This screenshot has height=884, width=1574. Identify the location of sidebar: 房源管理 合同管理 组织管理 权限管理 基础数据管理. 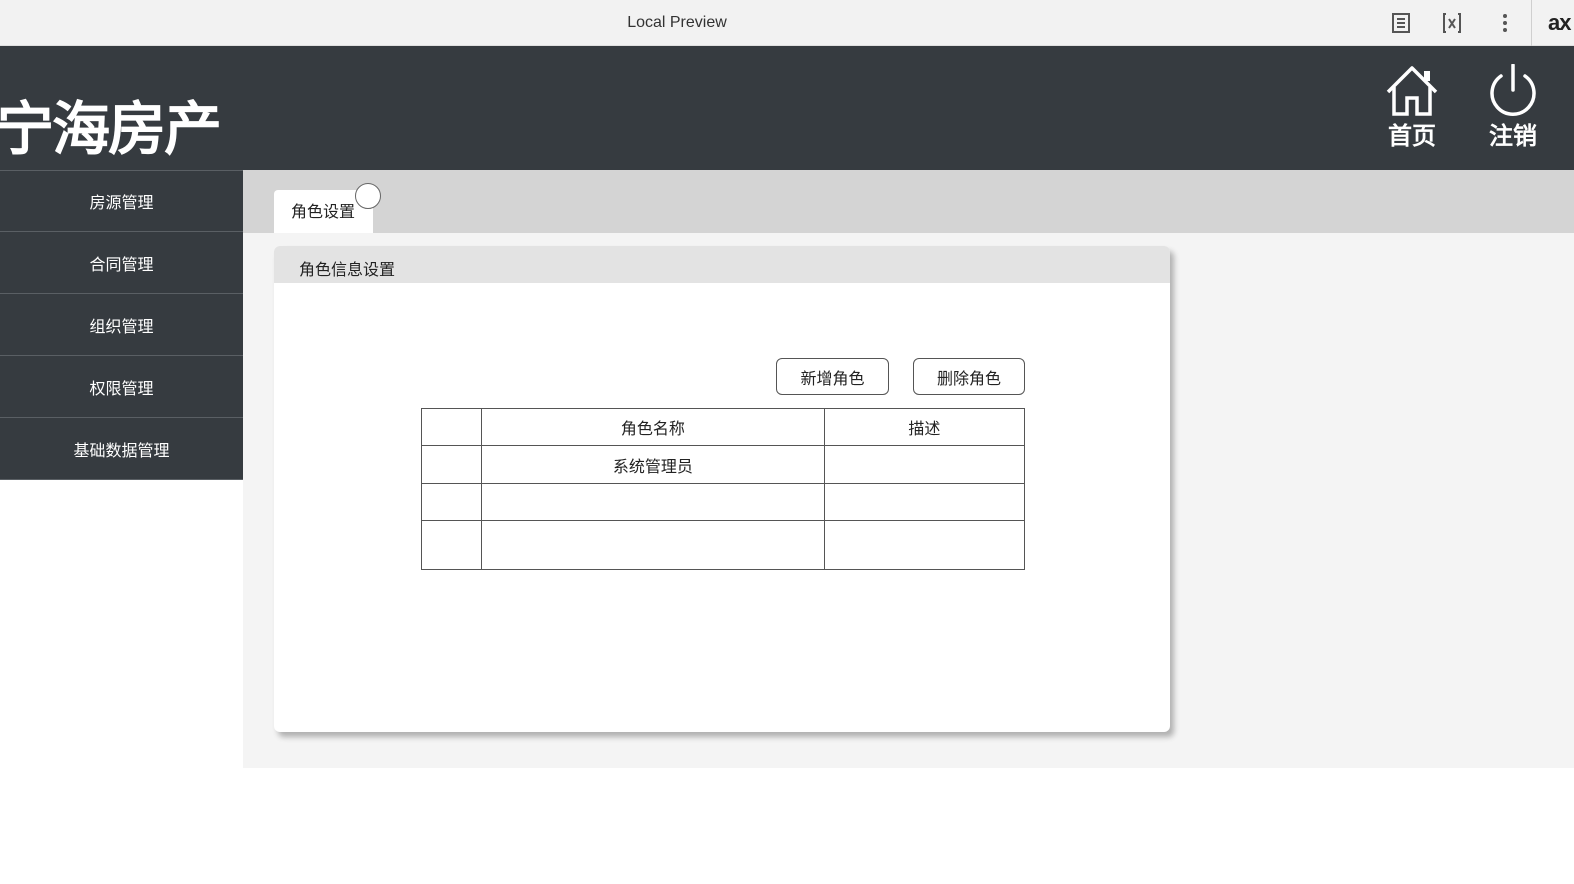
(121, 325).